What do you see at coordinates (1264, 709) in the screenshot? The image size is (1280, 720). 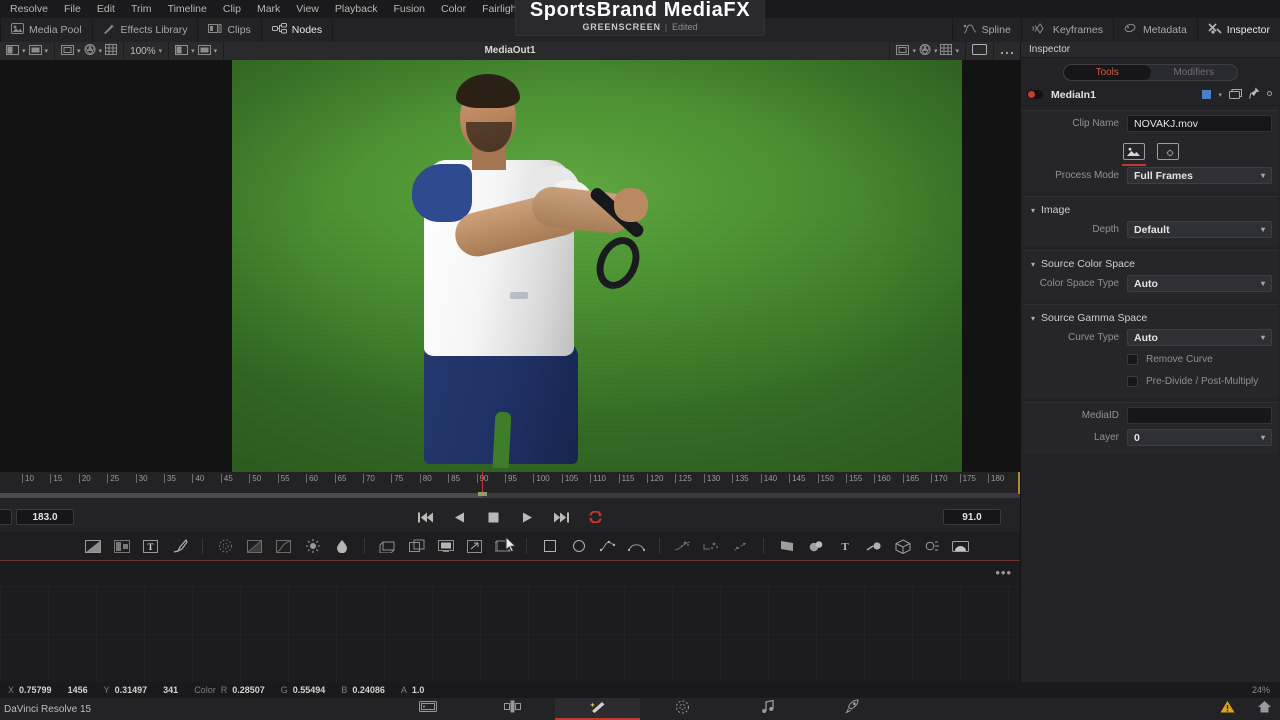 I see `home-icon` at bounding box center [1264, 709].